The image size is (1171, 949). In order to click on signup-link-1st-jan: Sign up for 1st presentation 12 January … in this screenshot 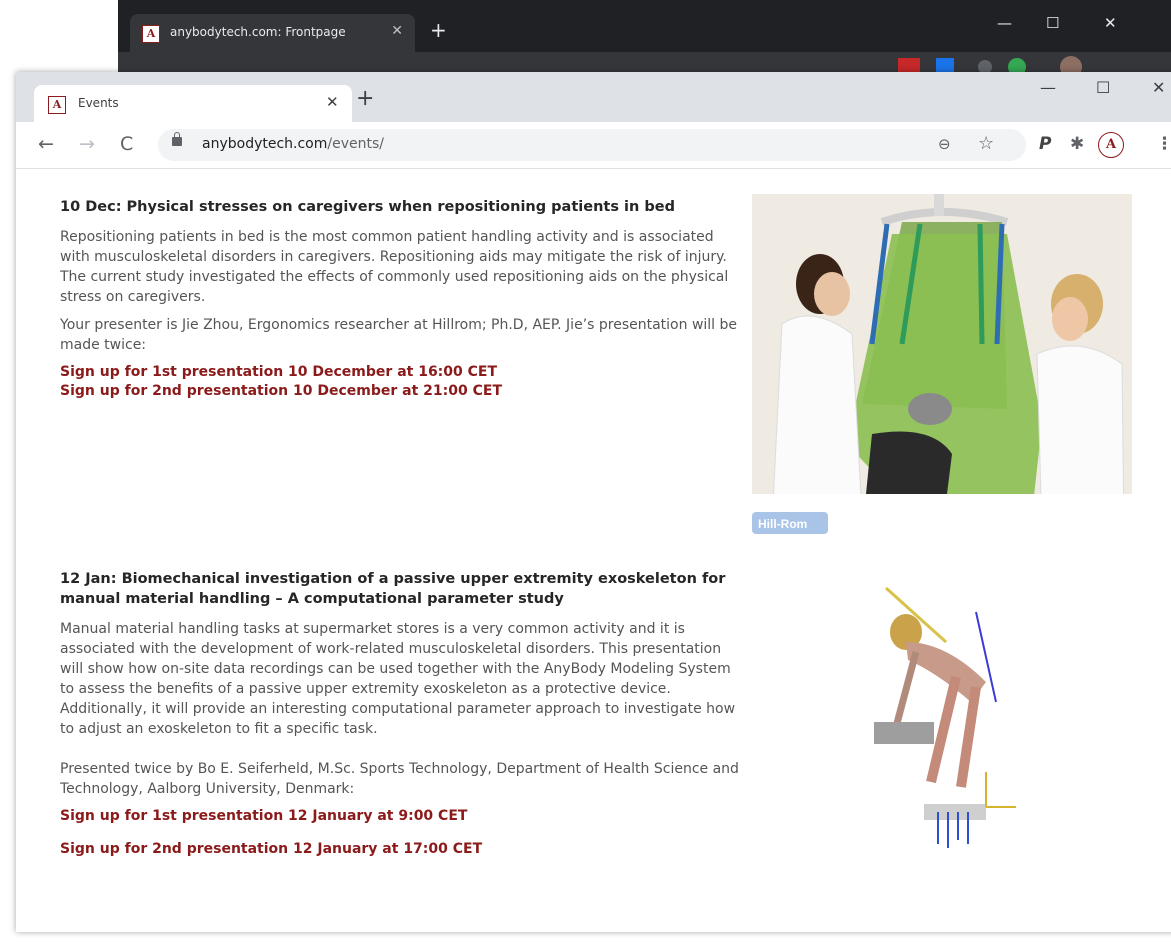, I will do `click(400, 816)`.